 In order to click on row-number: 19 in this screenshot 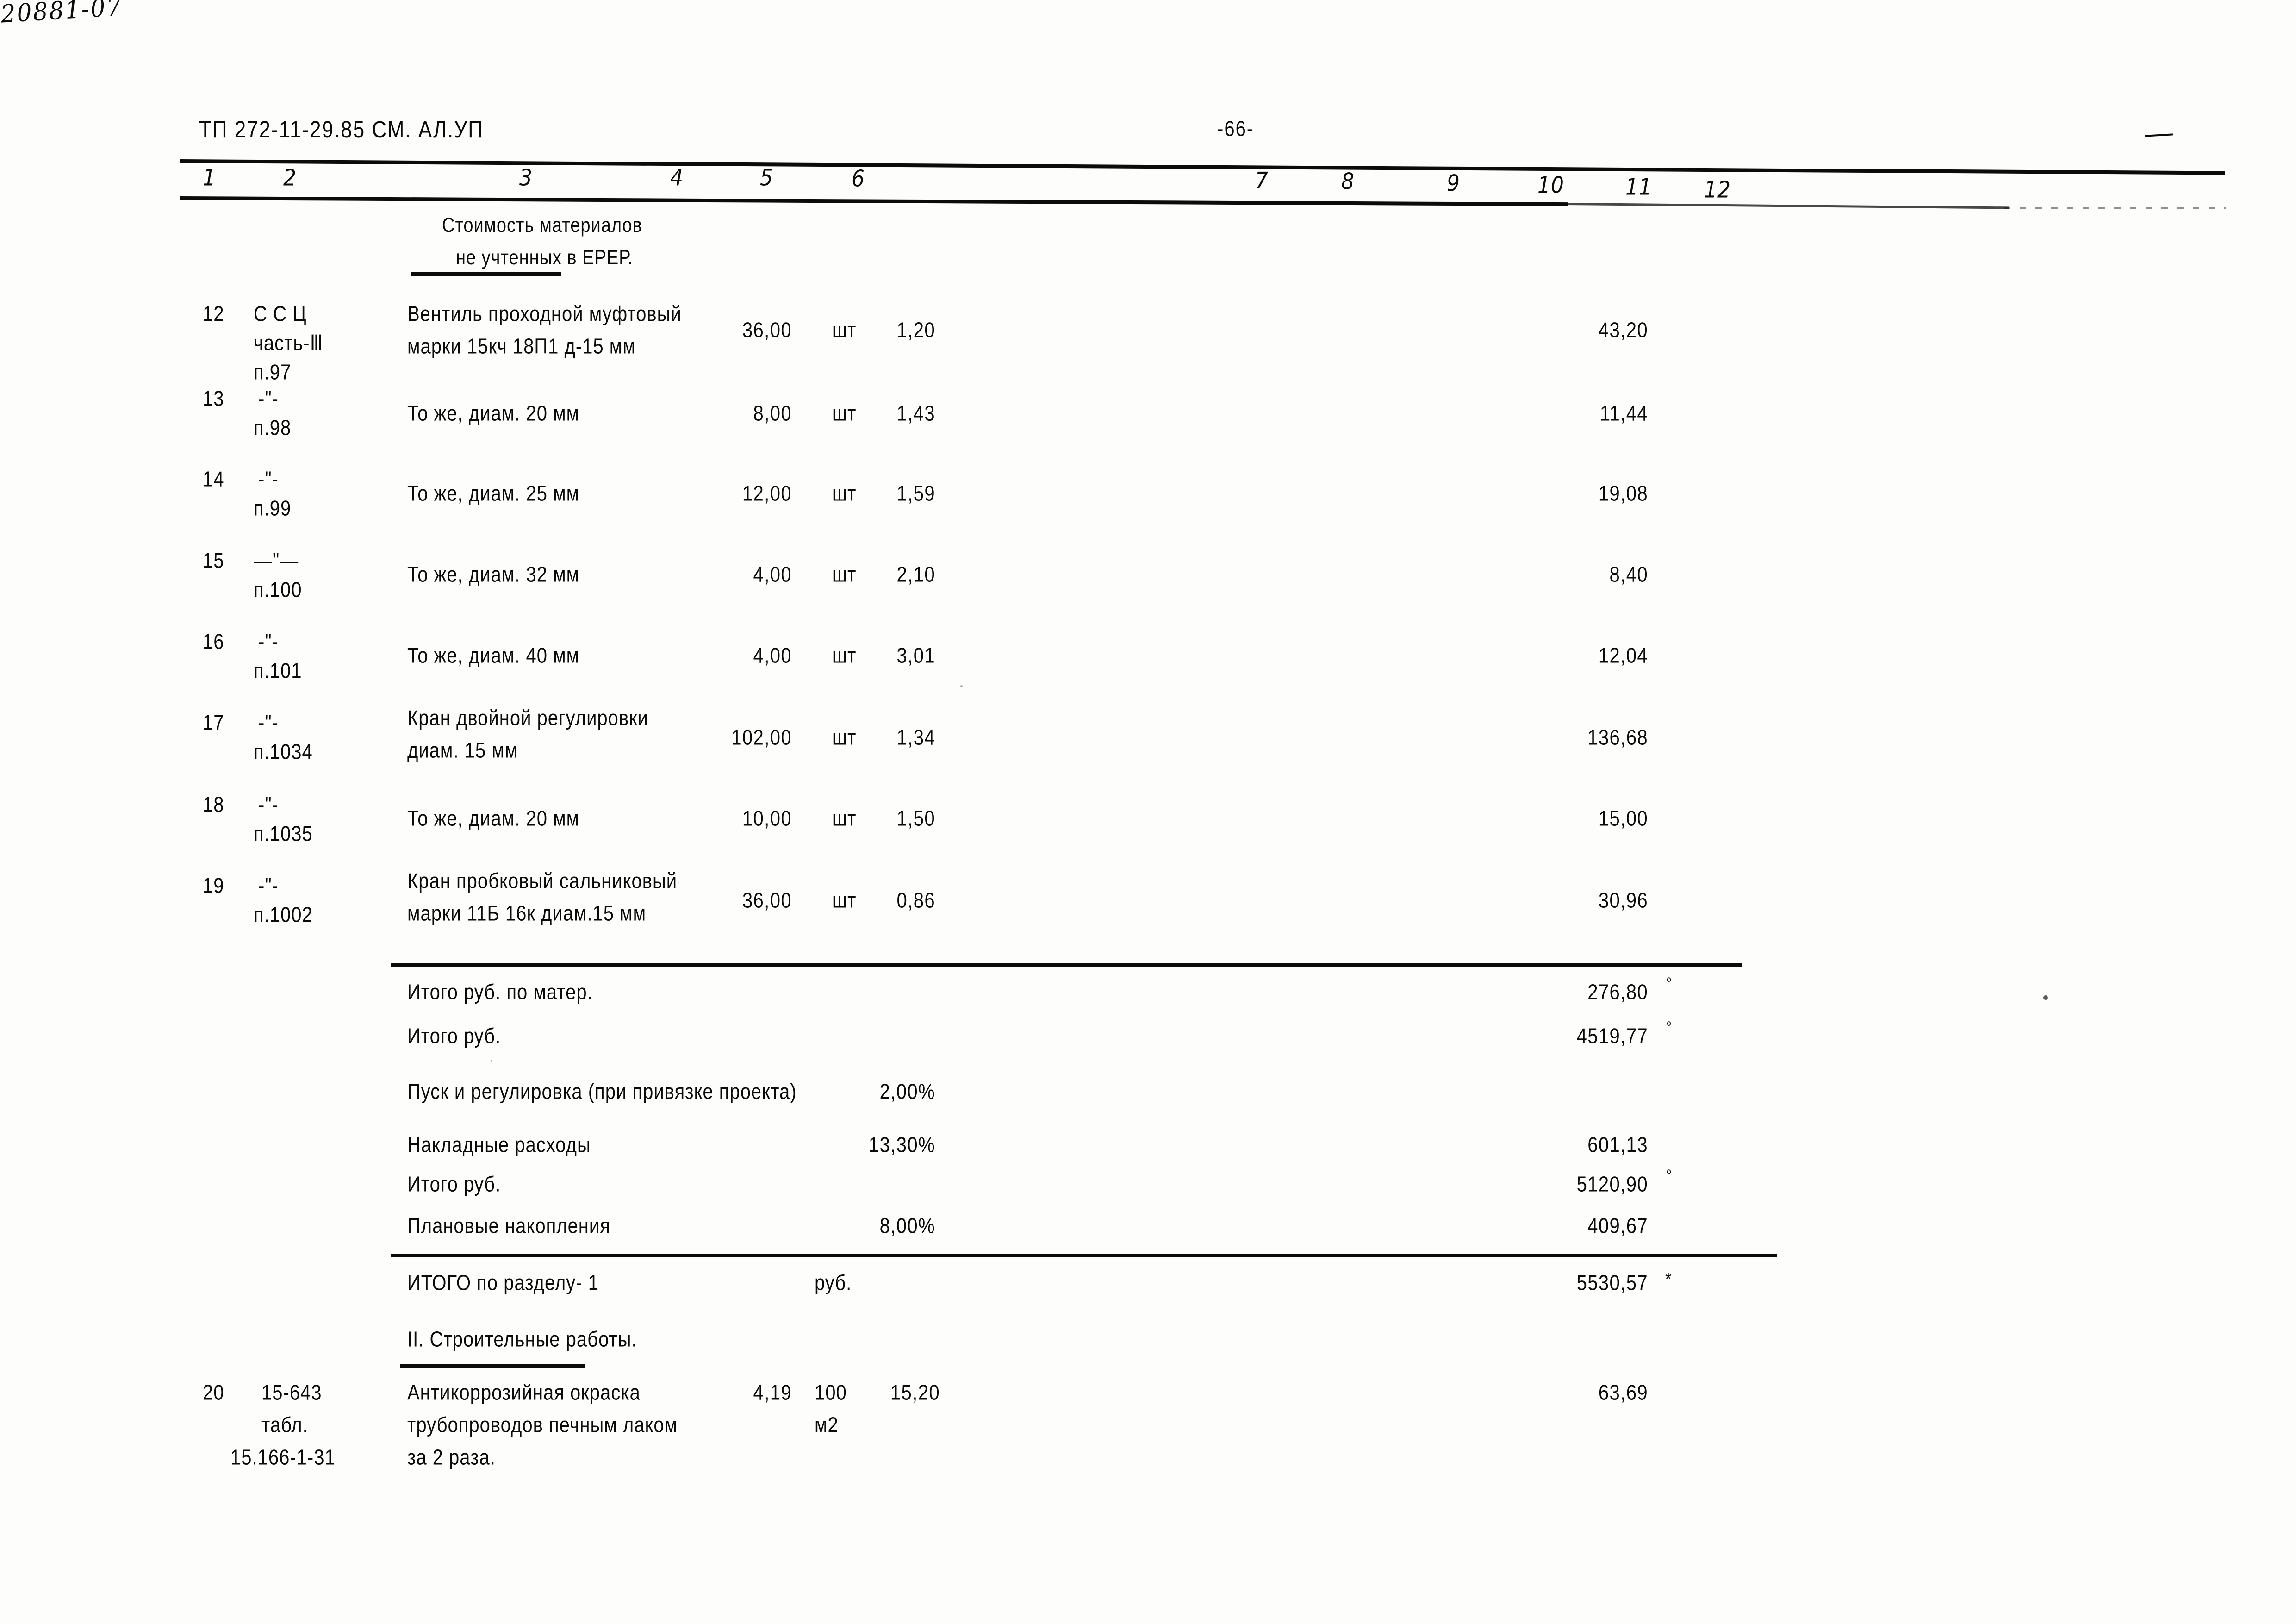, I will do `click(213, 886)`.